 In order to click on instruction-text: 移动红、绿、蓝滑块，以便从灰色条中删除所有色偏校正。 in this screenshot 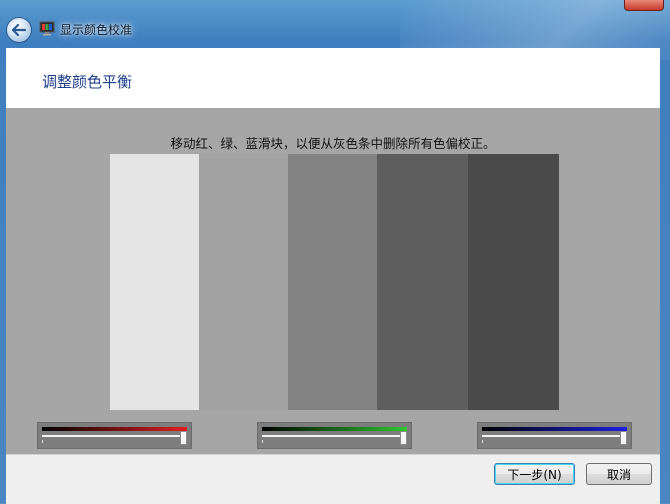, I will do `click(333, 143)`.